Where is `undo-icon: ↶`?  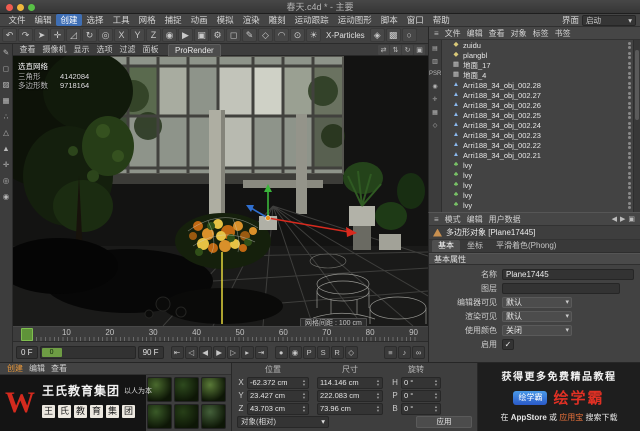
undo-icon: ↶ is located at coordinates (9, 35).